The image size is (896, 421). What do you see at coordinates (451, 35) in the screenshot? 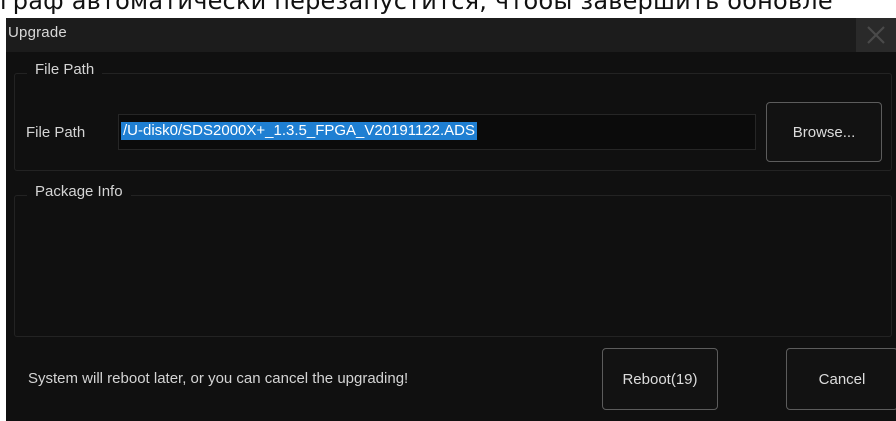
I see `dialog-titlebar: Upgrade` at bounding box center [451, 35].